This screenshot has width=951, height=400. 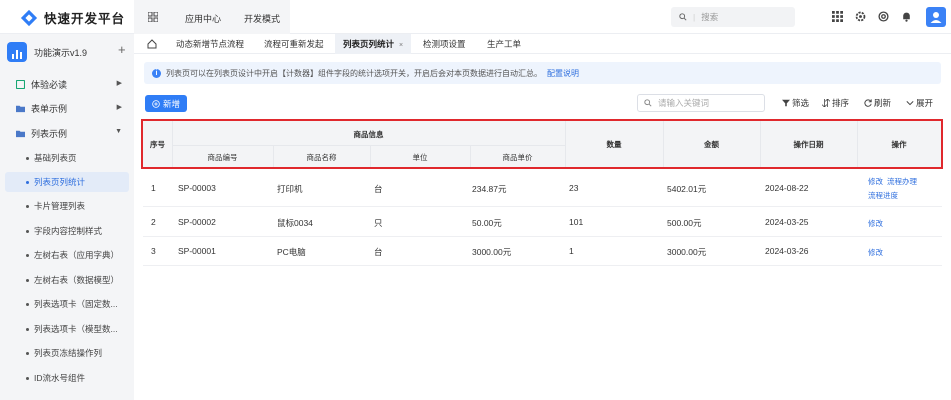 What do you see at coordinates (860, 16) in the screenshot?
I see `gear-icon` at bounding box center [860, 16].